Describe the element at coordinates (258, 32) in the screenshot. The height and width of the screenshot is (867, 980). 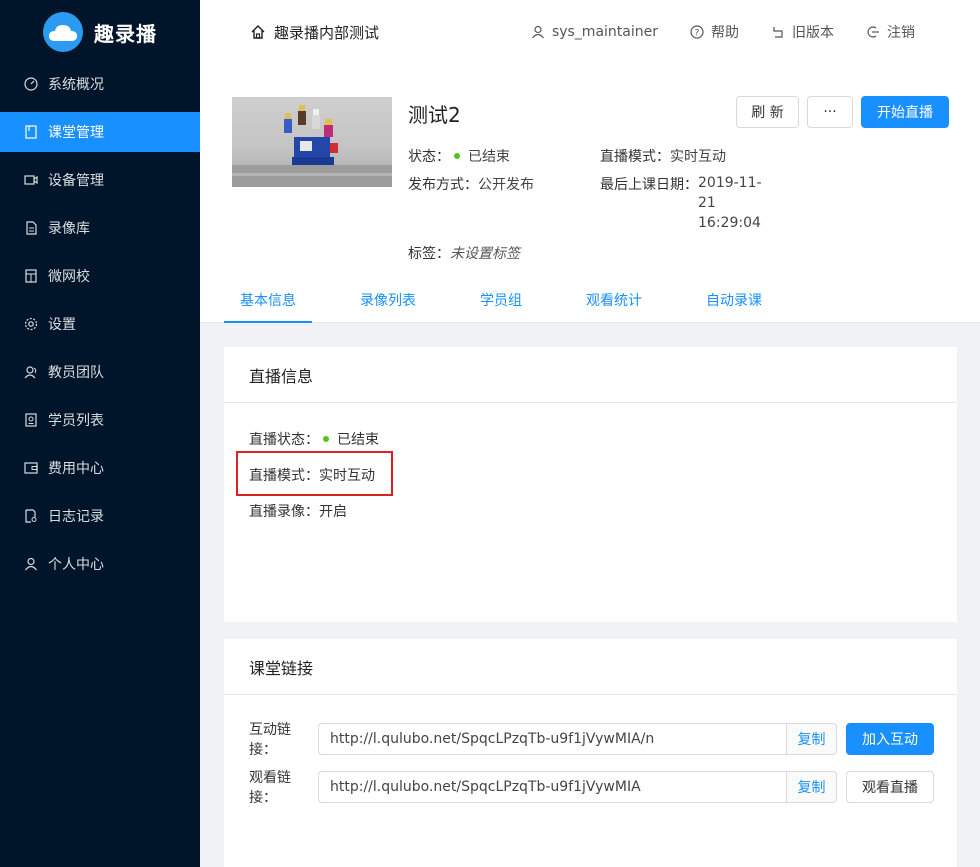
I see `home-icon` at that location.